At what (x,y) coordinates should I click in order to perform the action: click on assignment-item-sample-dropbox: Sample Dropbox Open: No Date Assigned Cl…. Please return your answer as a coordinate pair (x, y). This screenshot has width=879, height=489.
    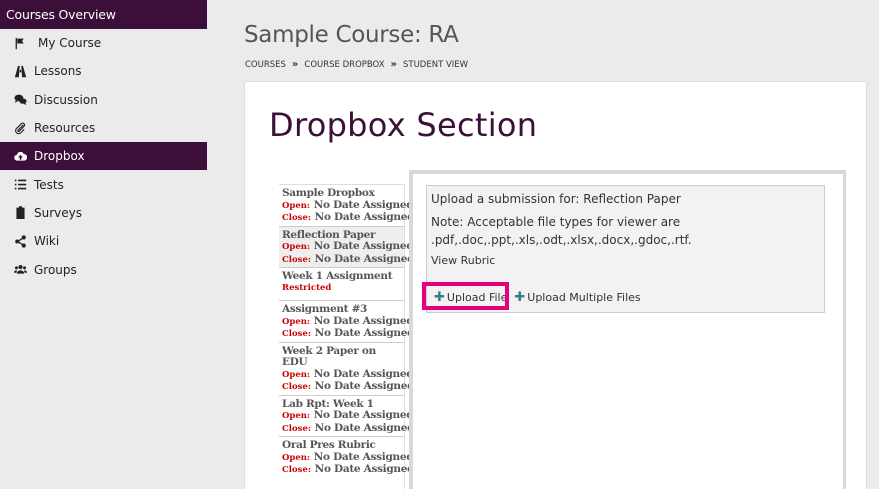
    Looking at the image, I should click on (346, 206).